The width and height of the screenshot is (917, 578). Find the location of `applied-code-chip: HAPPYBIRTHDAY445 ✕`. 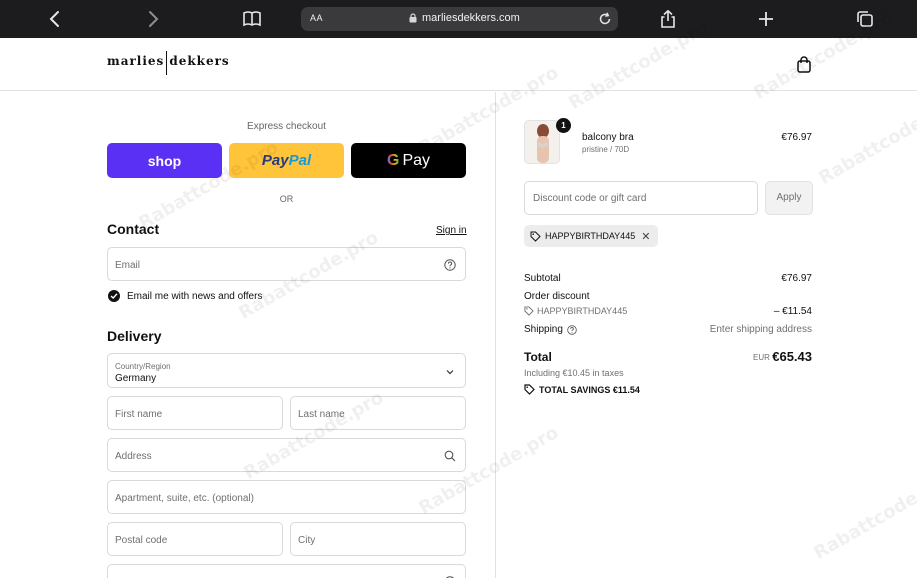

applied-code-chip: HAPPYBIRTHDAY445 ✕ is located at coordinates (591, 236).